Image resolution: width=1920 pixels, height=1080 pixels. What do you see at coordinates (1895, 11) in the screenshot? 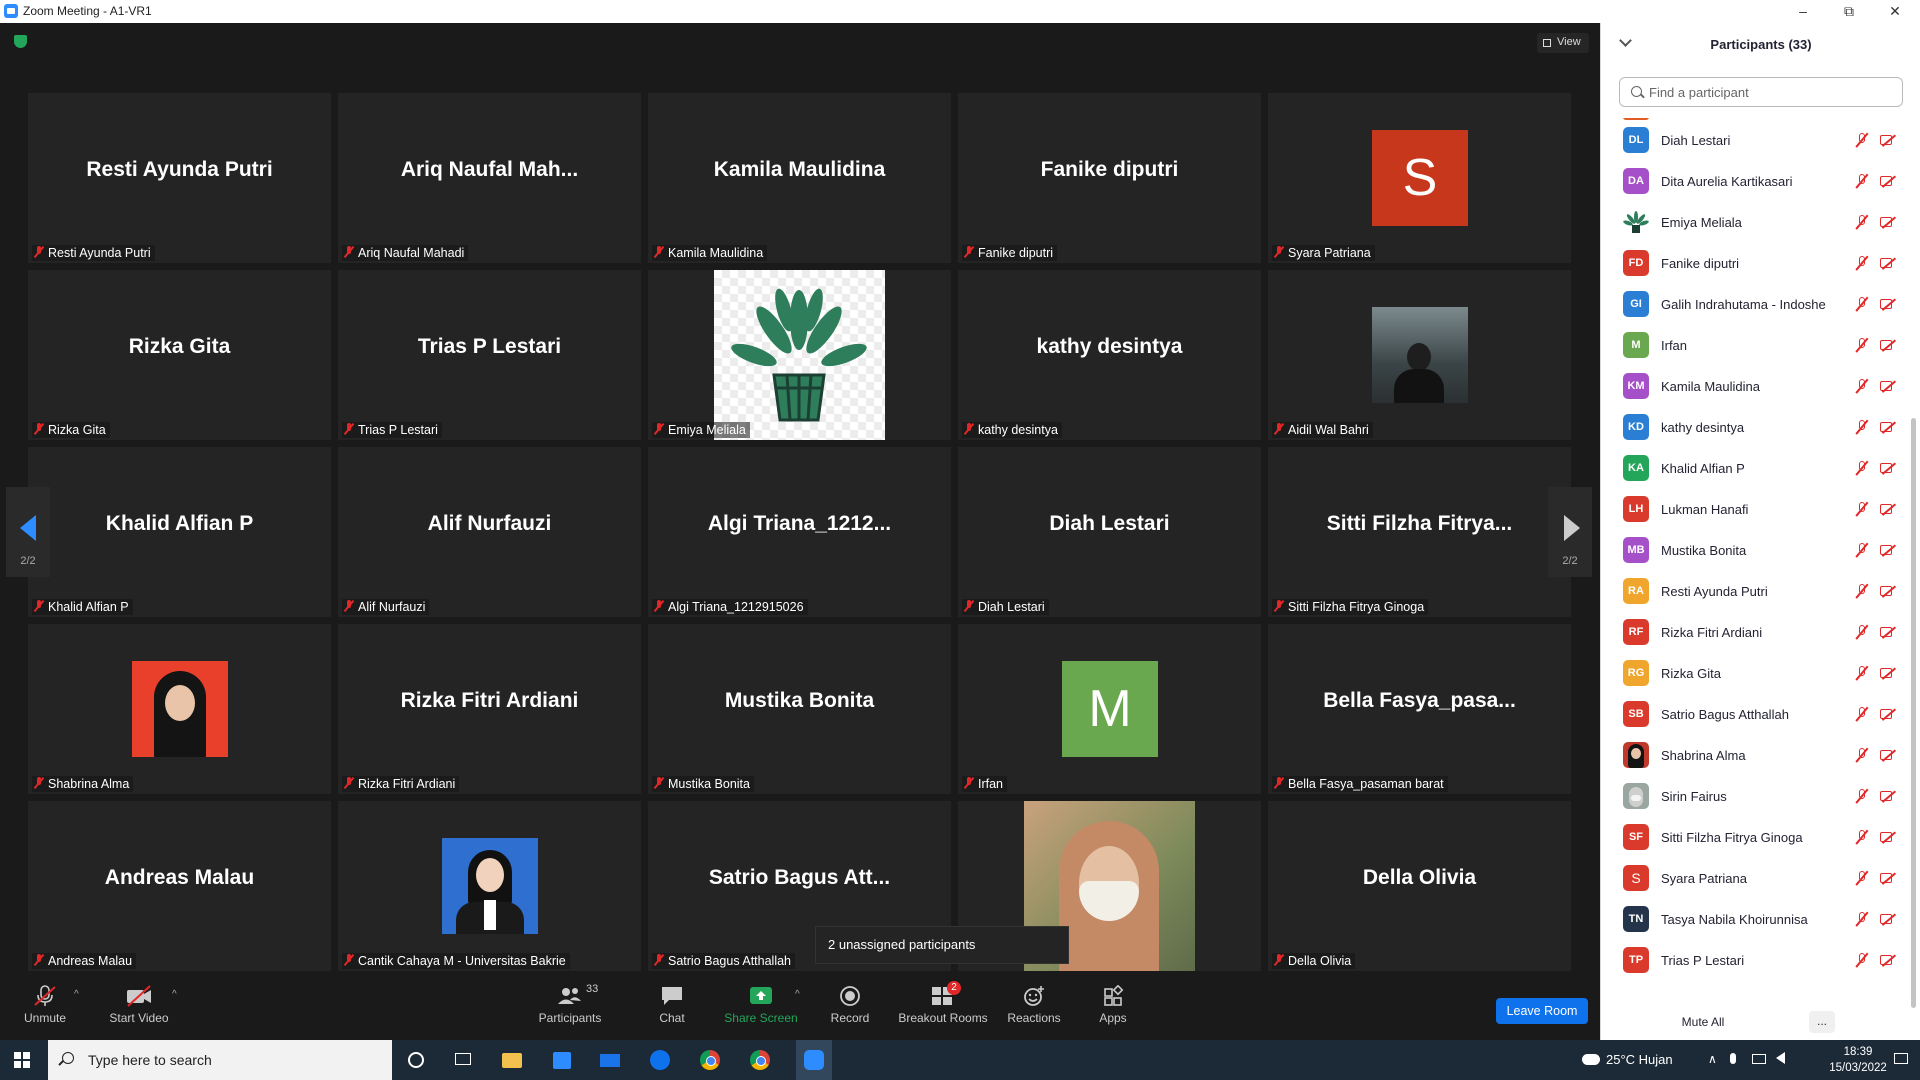
I see `close-button: ✕` at bounding box center [1895, 11].